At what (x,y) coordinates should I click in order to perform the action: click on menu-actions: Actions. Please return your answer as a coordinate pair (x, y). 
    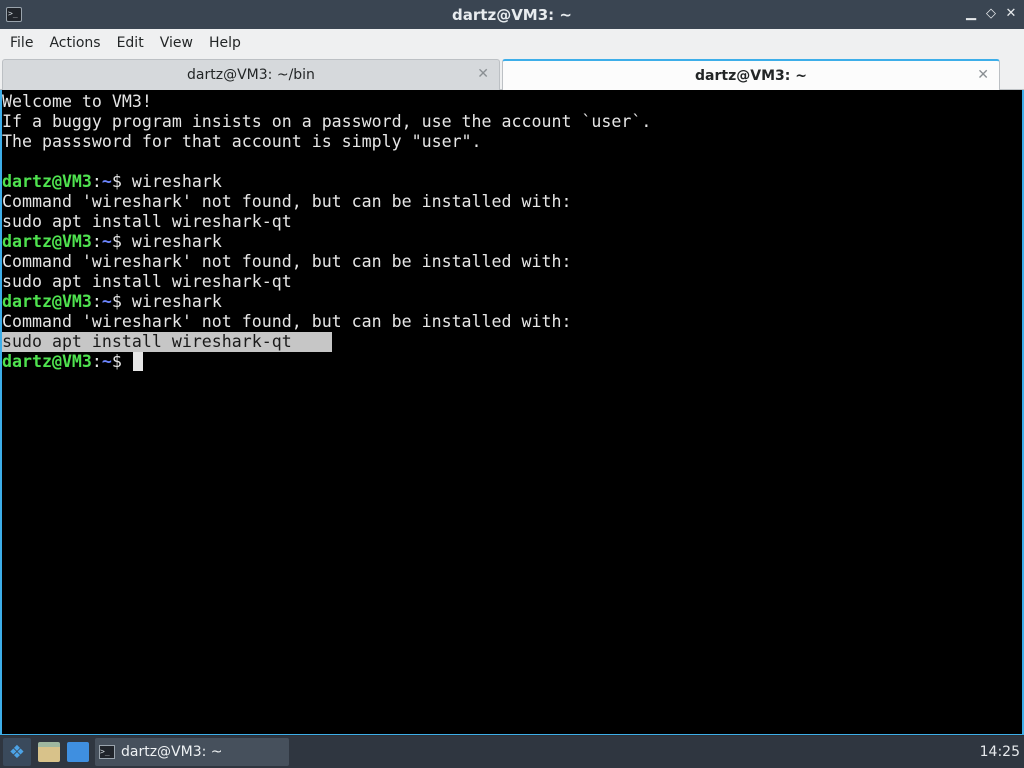
    Looking at the image, I should click on (74, 43).